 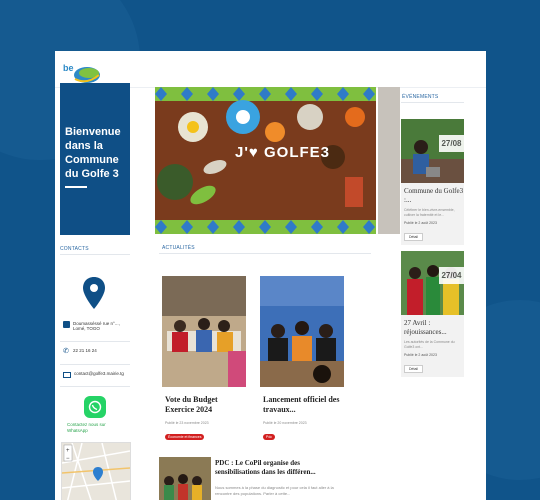 What do you see at coordinates (432, 283) in the screenshot?
I see `event-image: 27/04` at bounding box center [432, 283].